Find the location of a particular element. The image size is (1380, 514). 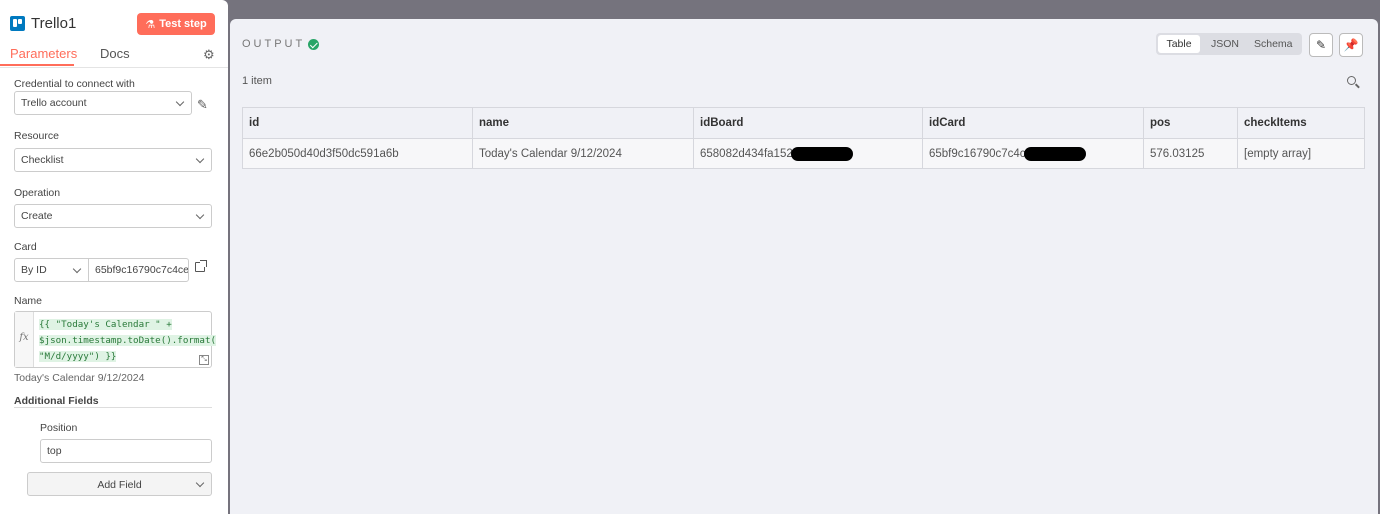

tab-parameters: Parameters is located at coordinates (43, 53).